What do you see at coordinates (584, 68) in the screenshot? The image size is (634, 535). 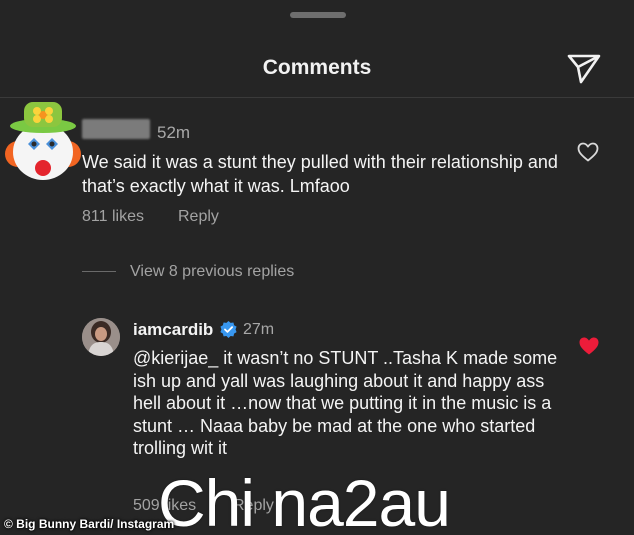 I see `paper-plane-icon` at bounding box center [584, 68].